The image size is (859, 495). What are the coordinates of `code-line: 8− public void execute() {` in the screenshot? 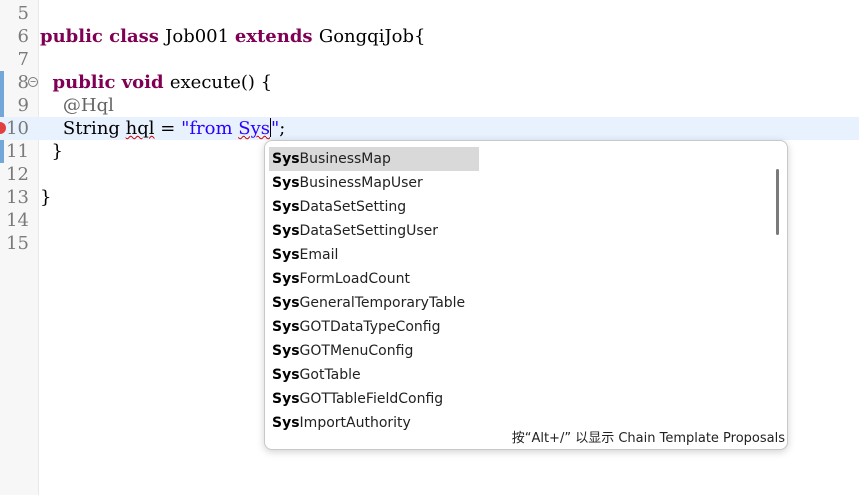 It's located at (429, 82).